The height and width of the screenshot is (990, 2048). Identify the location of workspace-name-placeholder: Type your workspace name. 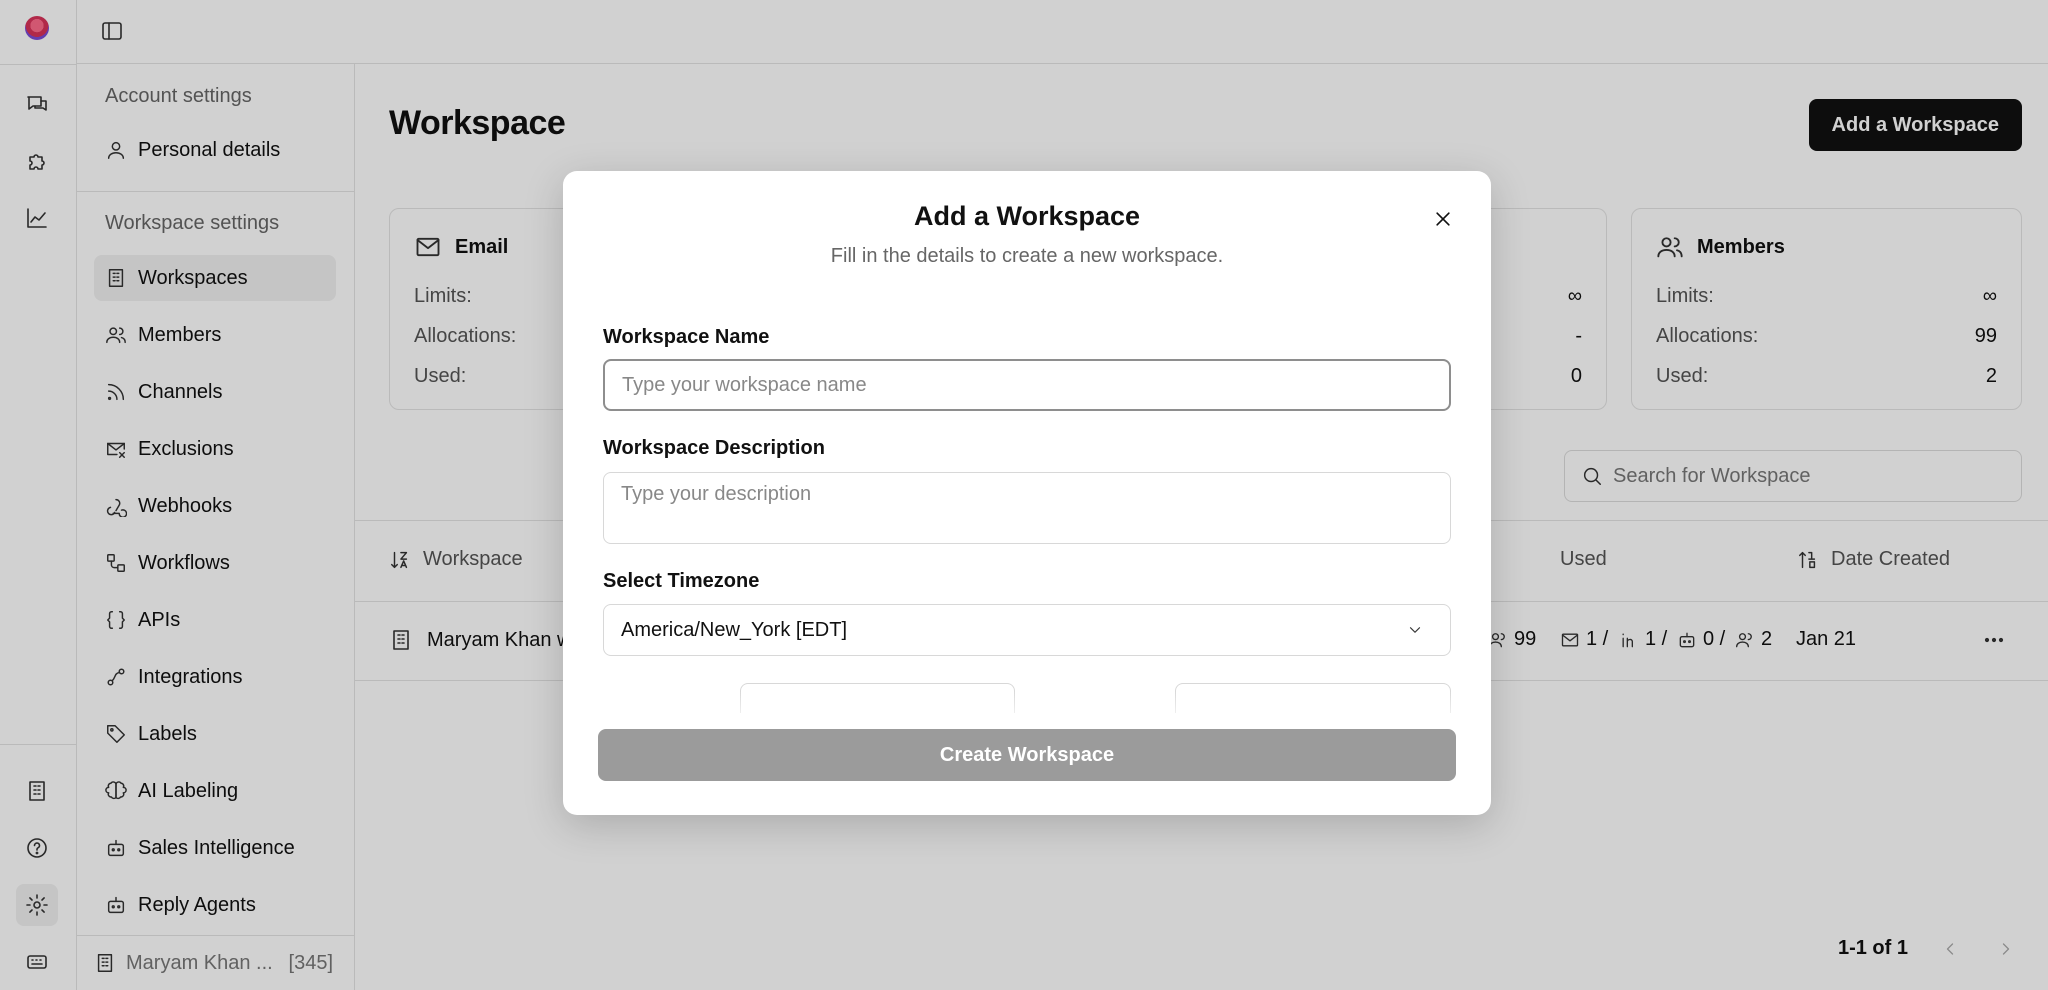
(744, 384).